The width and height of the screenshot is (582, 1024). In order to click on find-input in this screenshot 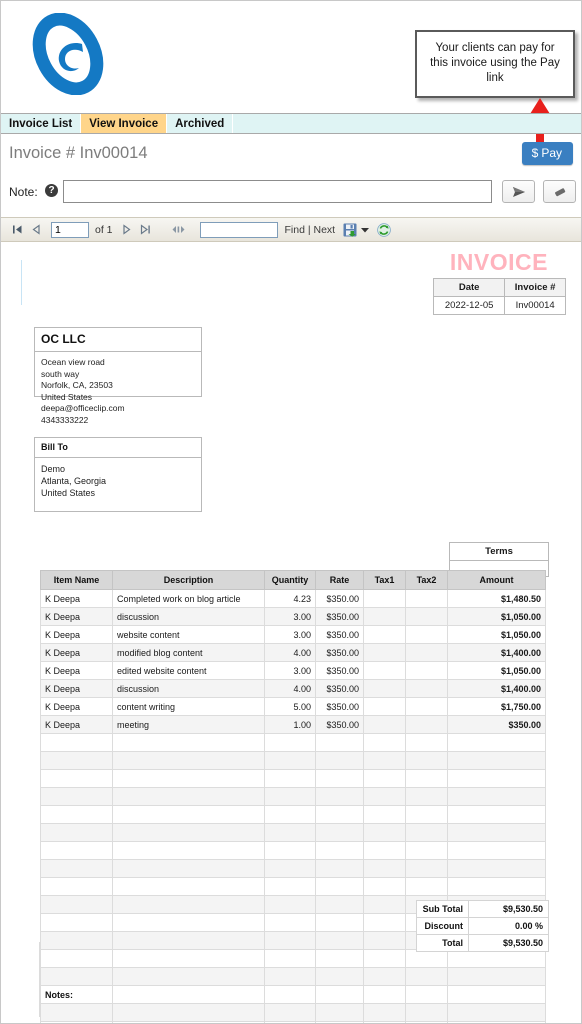, I will do `click(238, 229)`.